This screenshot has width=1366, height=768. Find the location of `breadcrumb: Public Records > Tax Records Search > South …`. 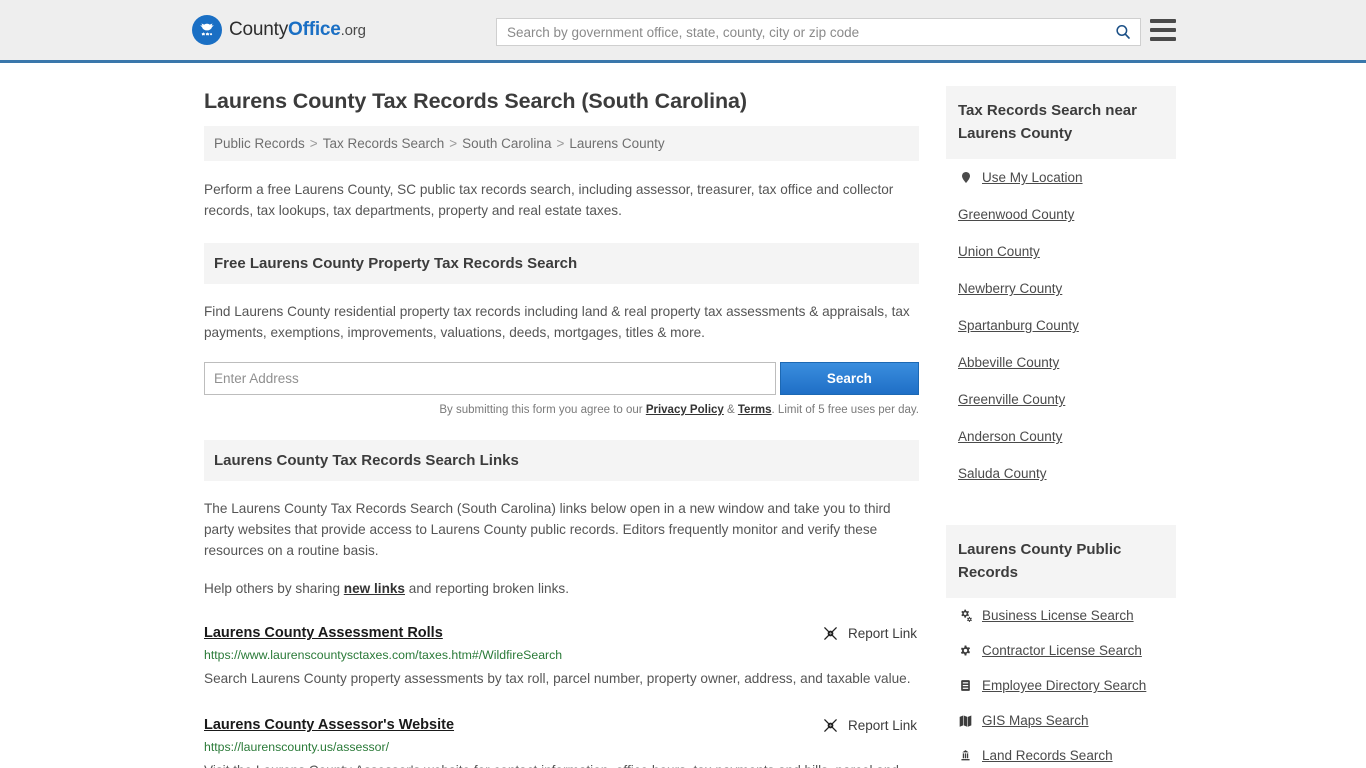

breadcrumb: Public Records > Tax Records Search > South … is located at coordinates (561, 143).